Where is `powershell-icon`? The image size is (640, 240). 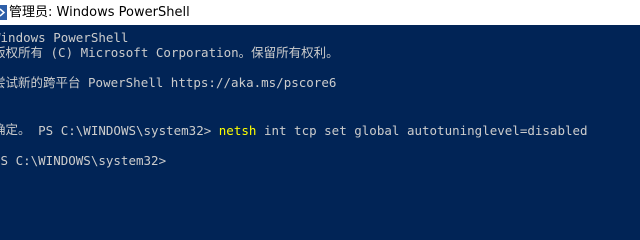 powershell-icon is located at coordinates (3, 12).